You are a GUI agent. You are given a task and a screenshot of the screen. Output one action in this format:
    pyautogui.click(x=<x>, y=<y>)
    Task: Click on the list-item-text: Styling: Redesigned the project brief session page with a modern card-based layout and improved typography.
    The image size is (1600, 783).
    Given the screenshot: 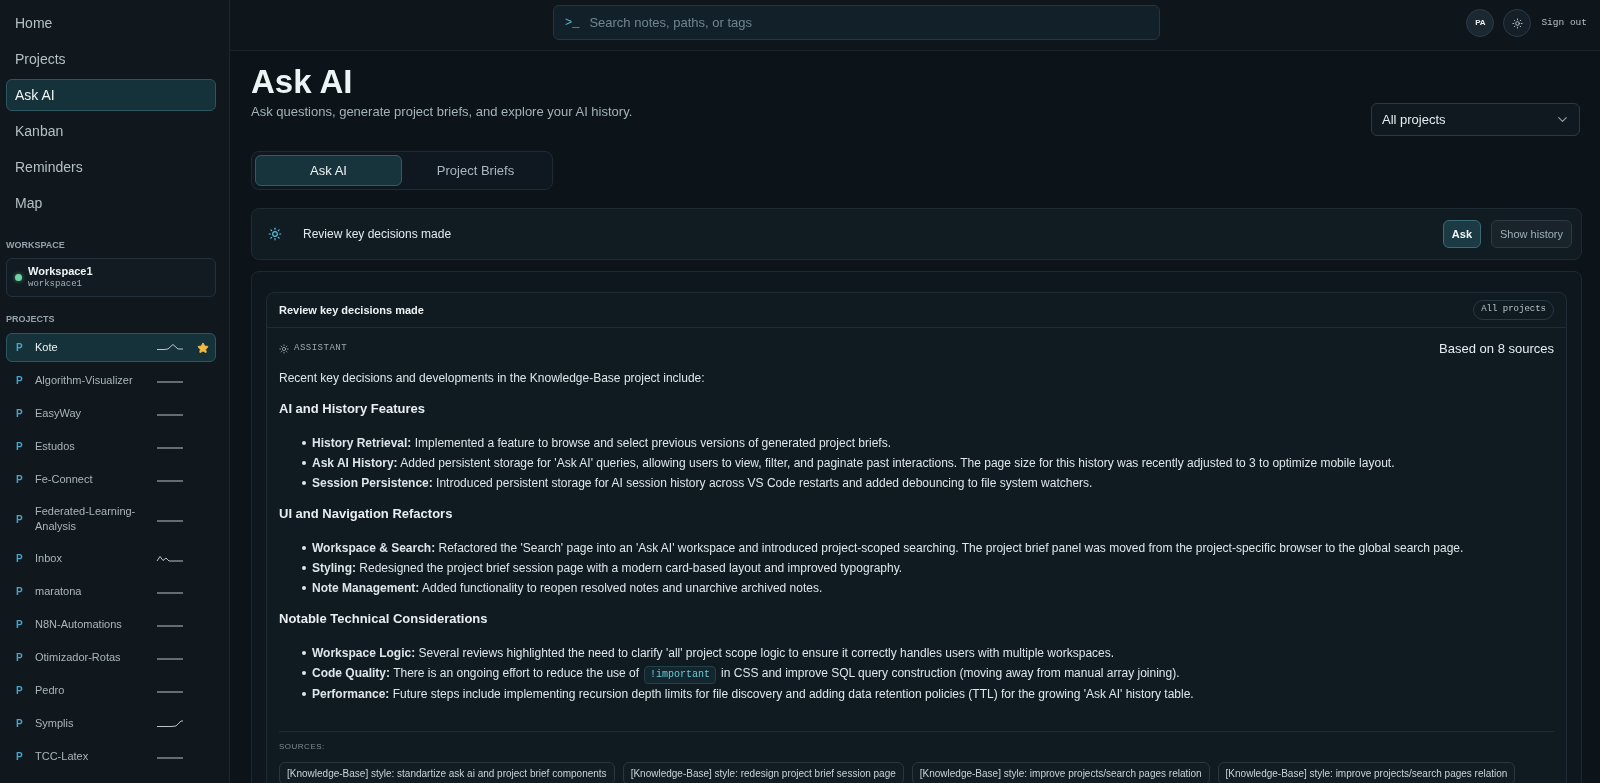 What is the action you would take?
    pyautogui.click(x=607, y=568)
    